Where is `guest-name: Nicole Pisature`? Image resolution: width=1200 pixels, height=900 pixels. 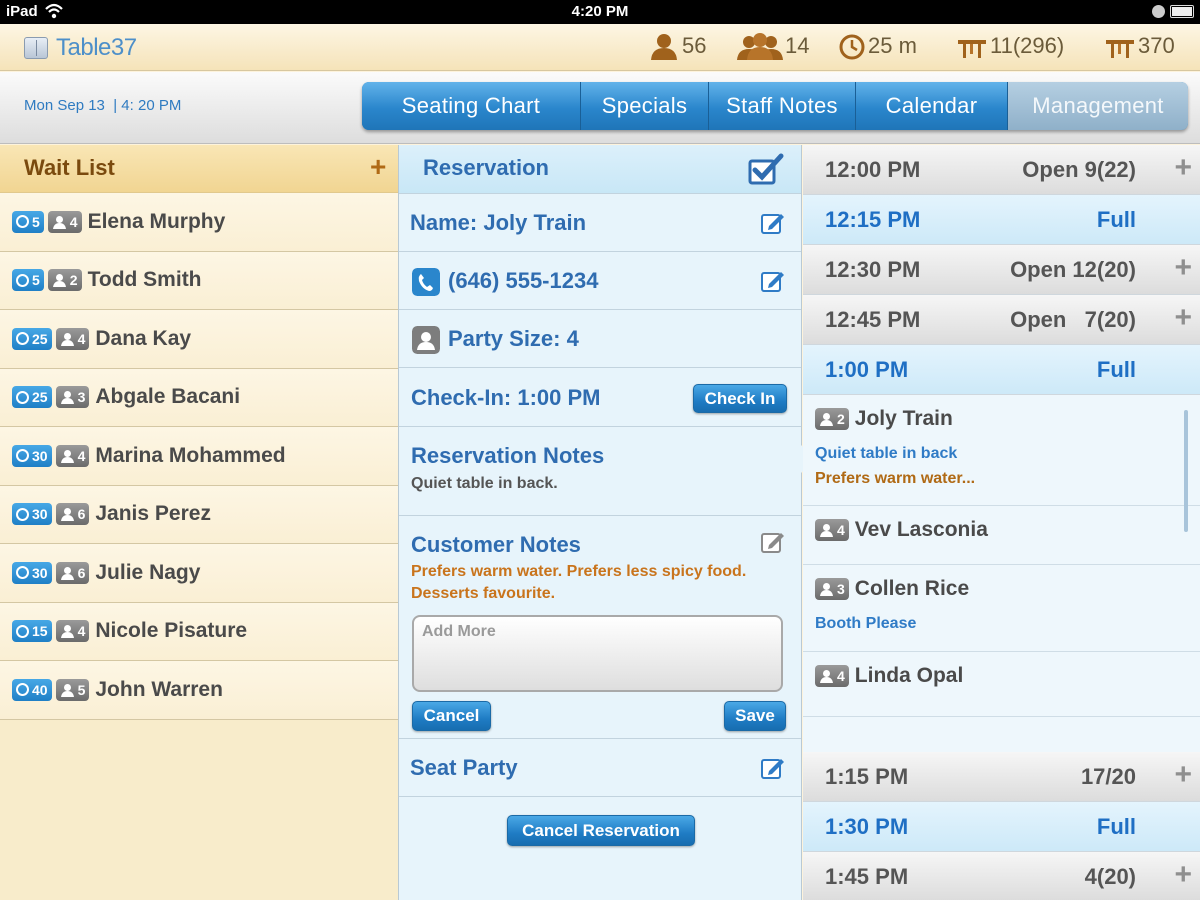 guest-name: Nicole Pisature is located at coordinates (171, 631).